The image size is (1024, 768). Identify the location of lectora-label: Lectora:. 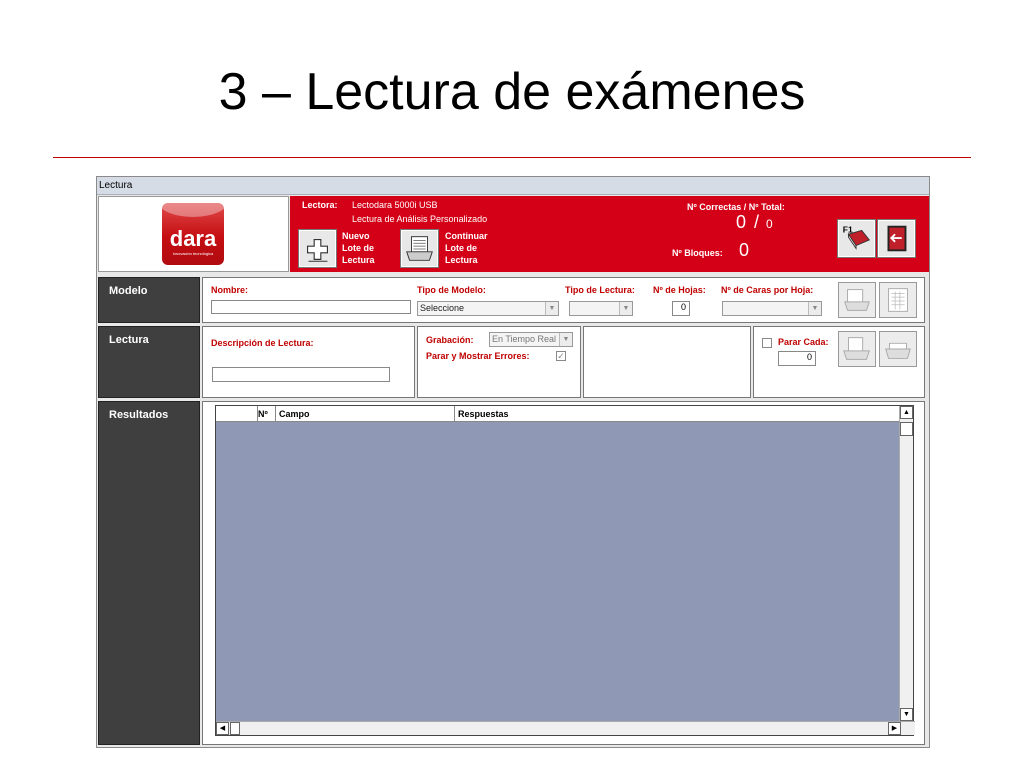
(320, 205).